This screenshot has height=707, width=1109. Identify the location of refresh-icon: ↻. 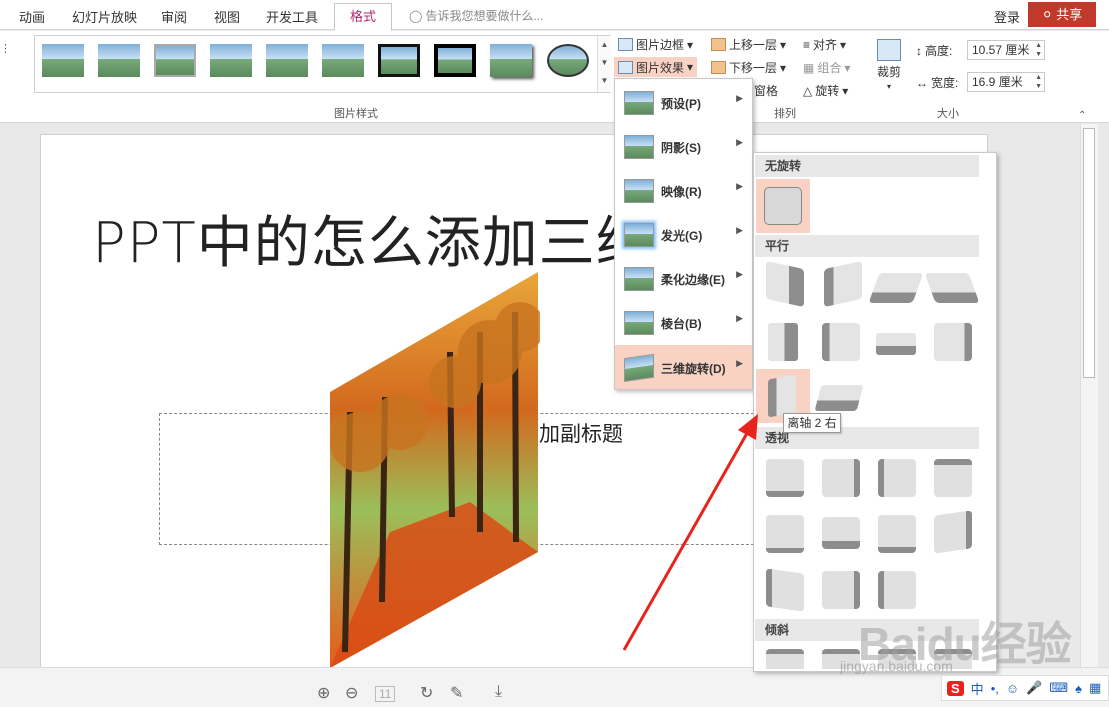
(426, 693).